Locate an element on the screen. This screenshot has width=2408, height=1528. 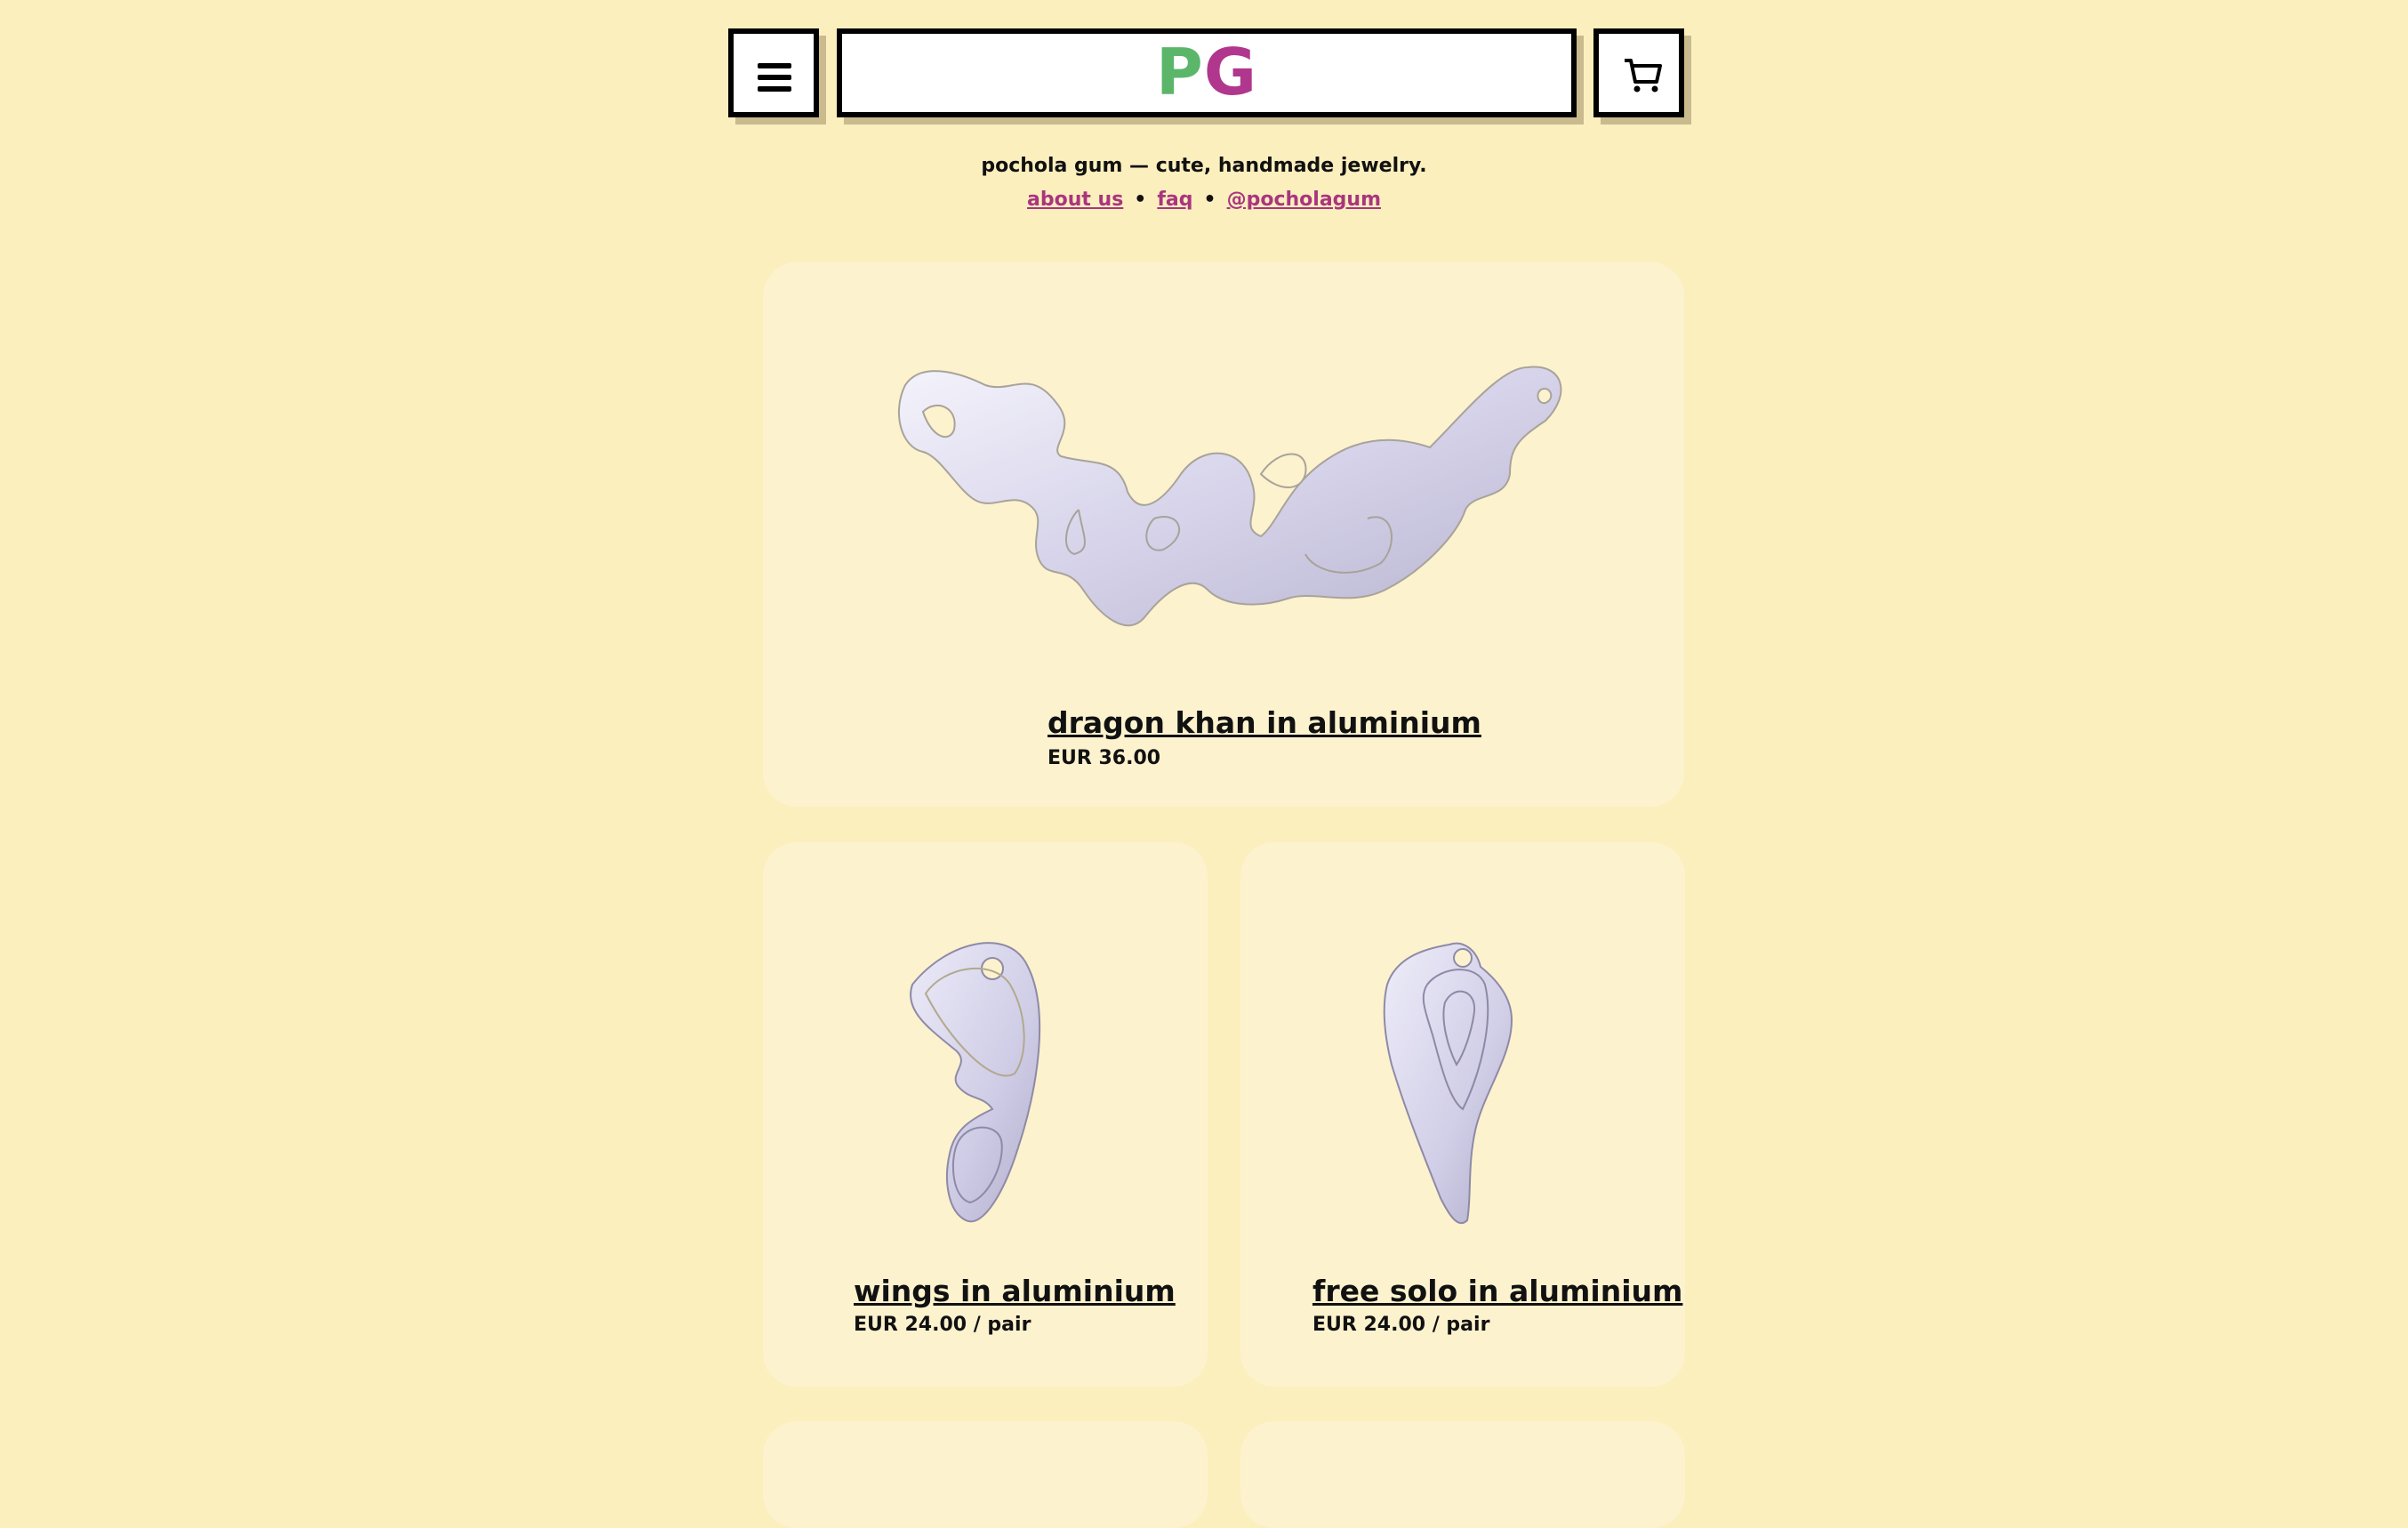
product-card: free solo in aluminium EUR 24.00 / pair is located at coordinates (1463, 1115).